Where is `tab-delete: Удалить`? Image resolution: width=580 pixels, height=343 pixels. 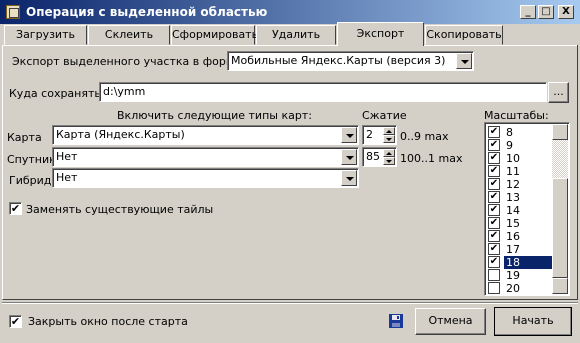
tab-delete: Удалить is located at coordinates (296, 35).